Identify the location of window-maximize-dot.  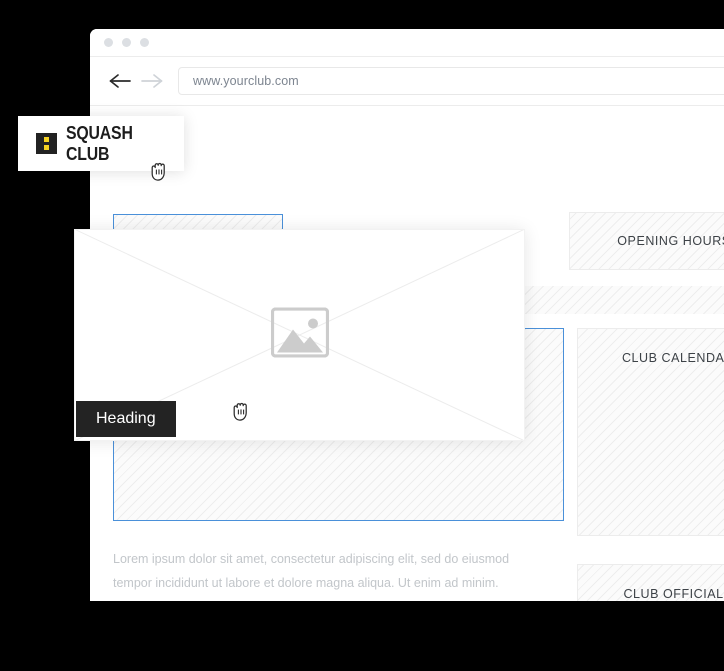
(144, 42).